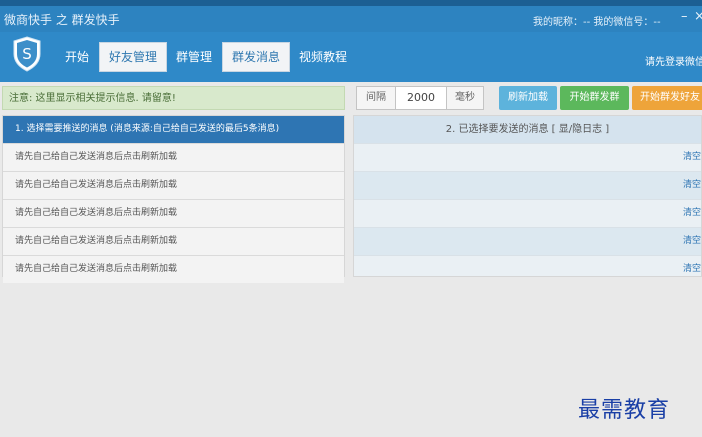 This screenshot has height=437, width=702. What do you see at coordinates (133, 57) in the screenshot?
I see `nav-tab-friend-management: 好友管理` at bounding box center [133, 57].